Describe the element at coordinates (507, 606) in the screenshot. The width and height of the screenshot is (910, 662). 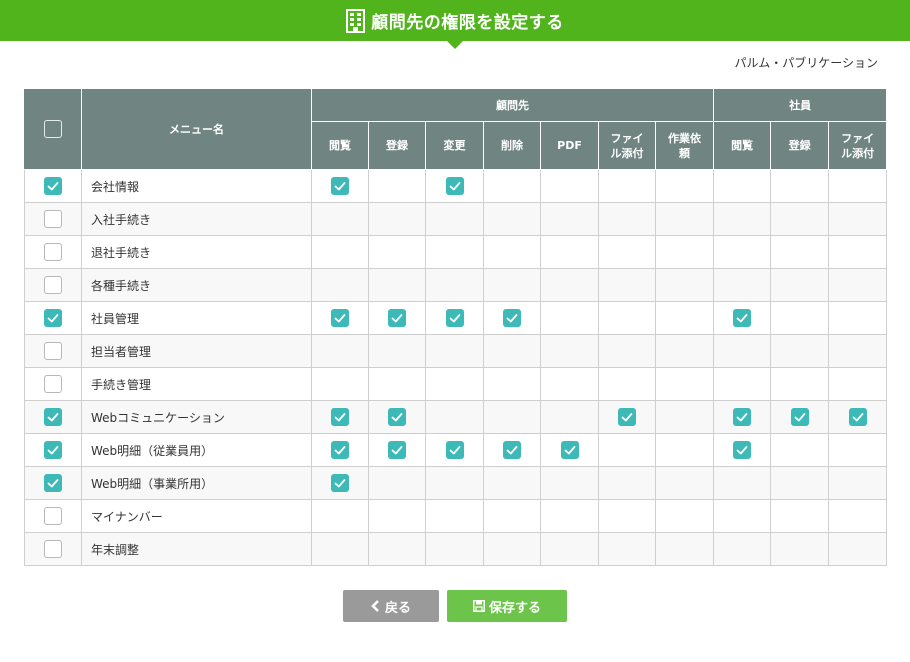
I see `save-button: 保存する` at that location.